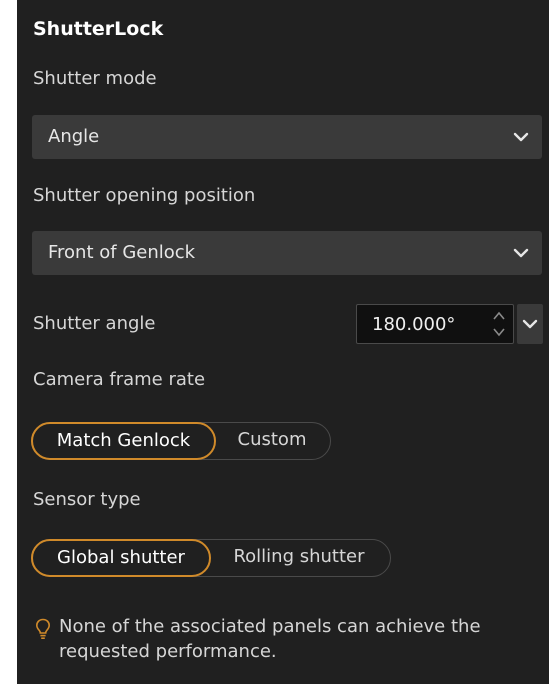  What do you see at coordinates (94, 323) in the screenshot?
I see `shutter-angle-label: Shutter angle` at bounding box center [94, 323].